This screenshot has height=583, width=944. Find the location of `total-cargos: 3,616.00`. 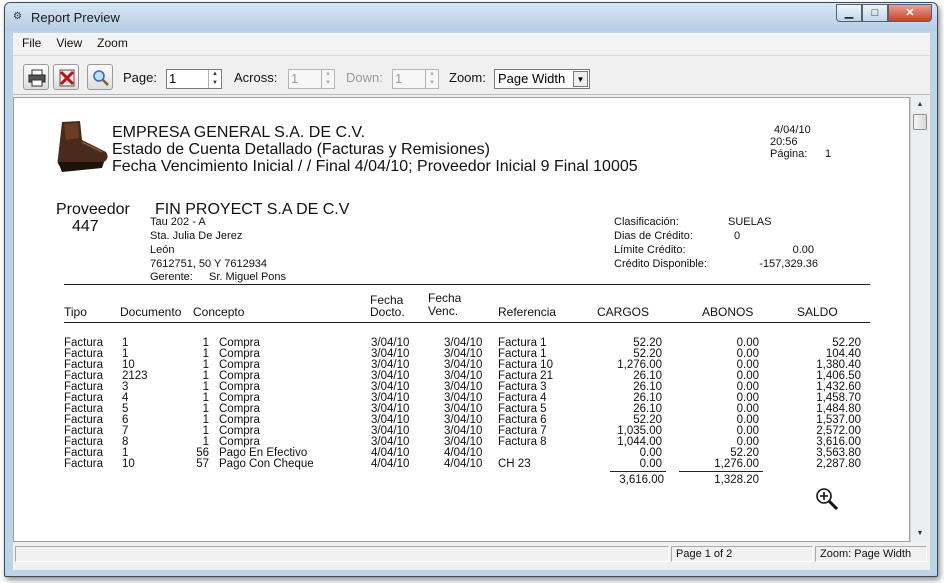

total-cargos: 3,616.00 is located at coordinates (641, 480).